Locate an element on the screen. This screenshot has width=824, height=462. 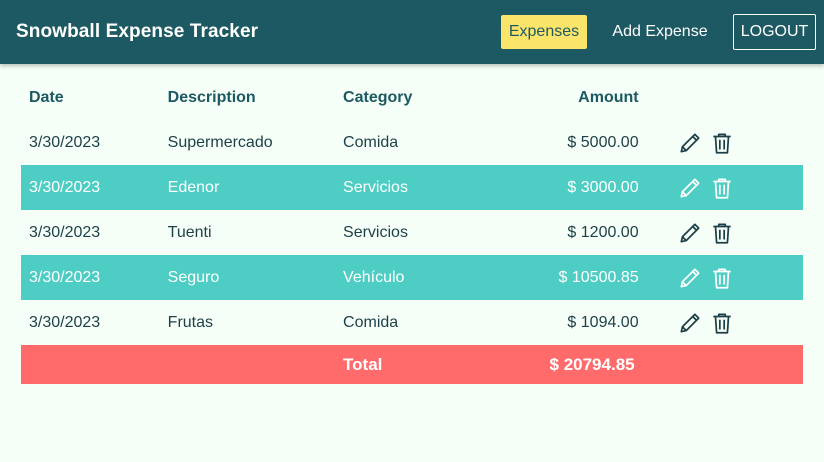
total-label: Total is located at coordinates (413, 364).